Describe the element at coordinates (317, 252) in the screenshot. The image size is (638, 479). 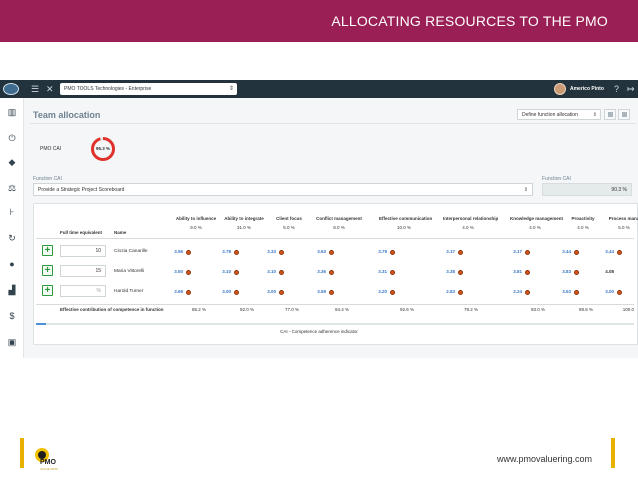
I see `competence-score: 3.63` at that location.